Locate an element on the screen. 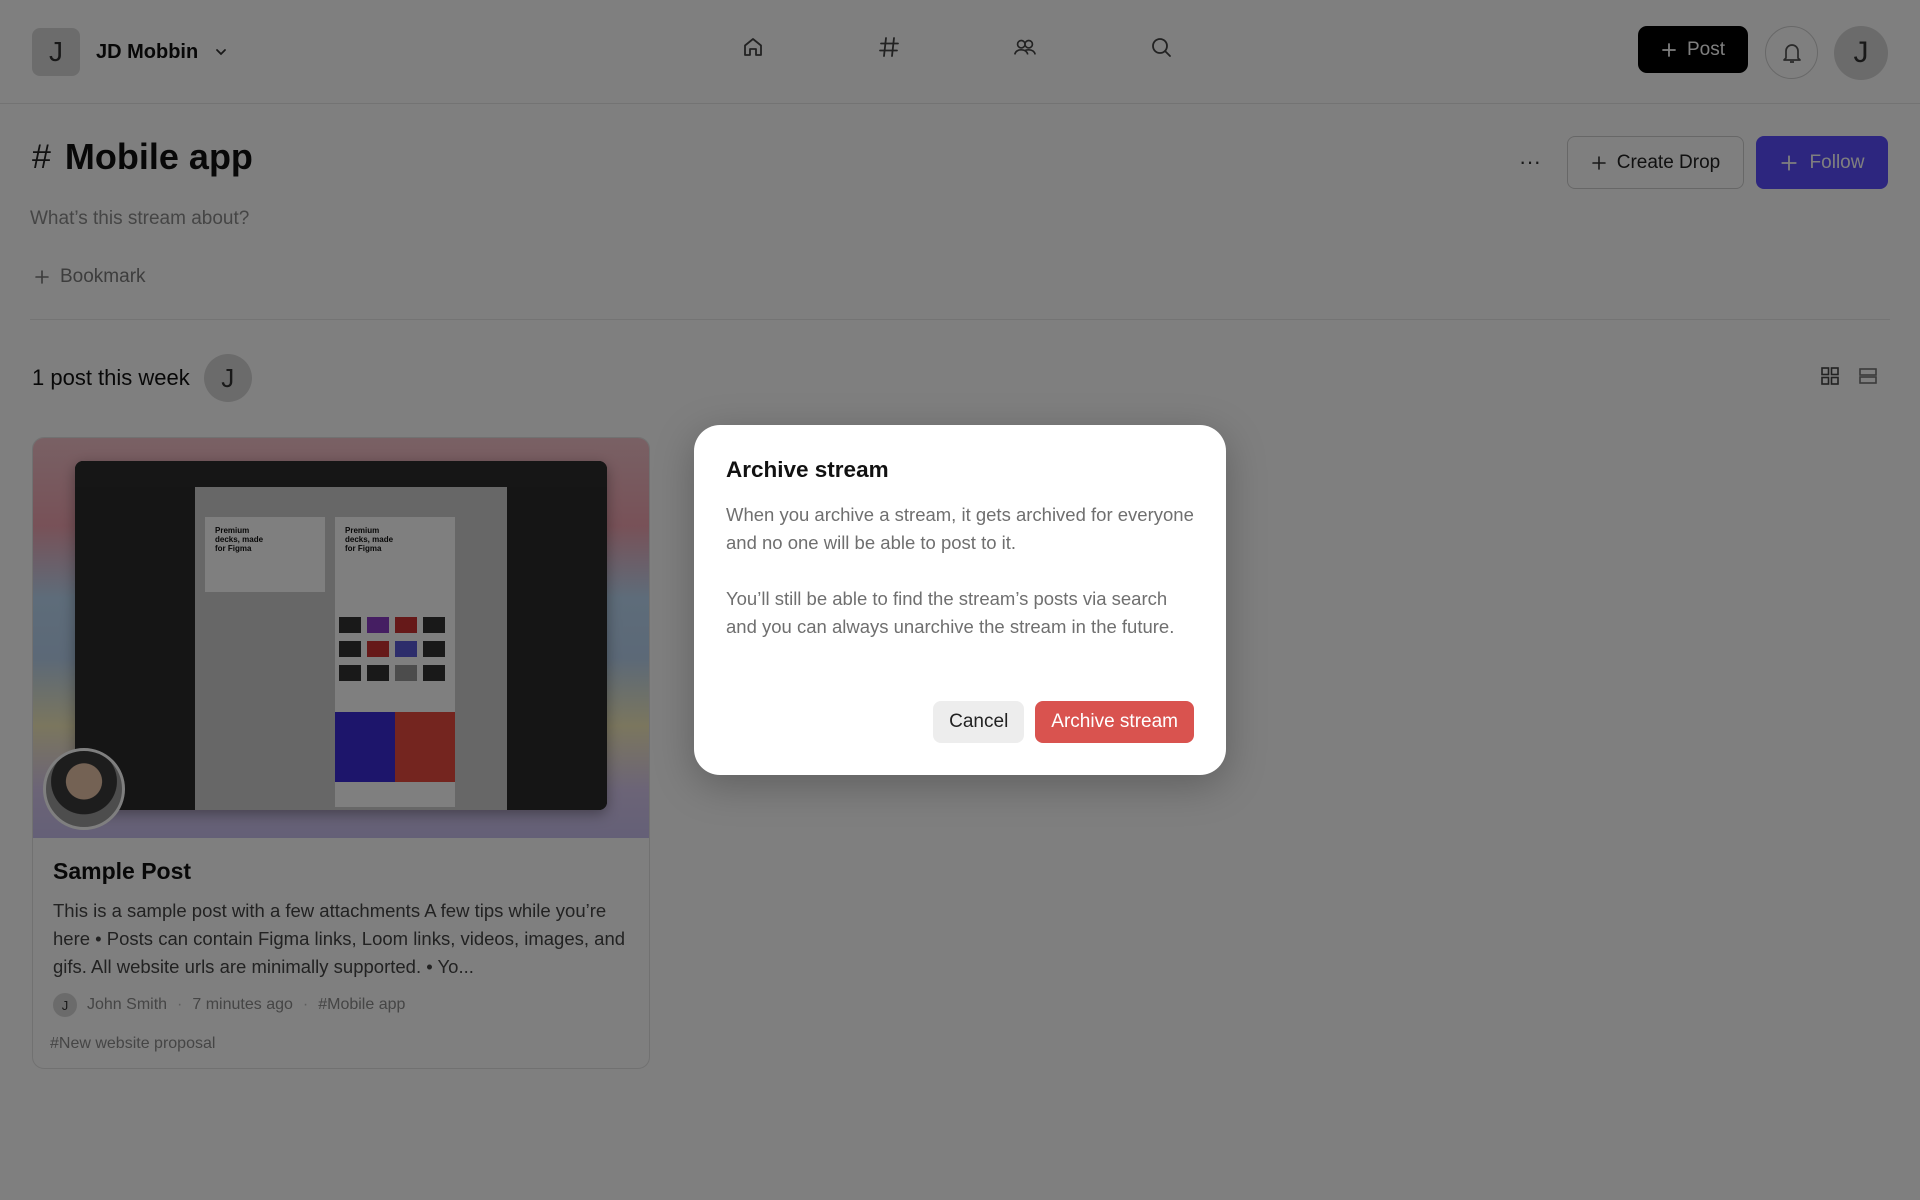  dialog-actions: Cancel Archive stream is located at coordinates (1063, 722).